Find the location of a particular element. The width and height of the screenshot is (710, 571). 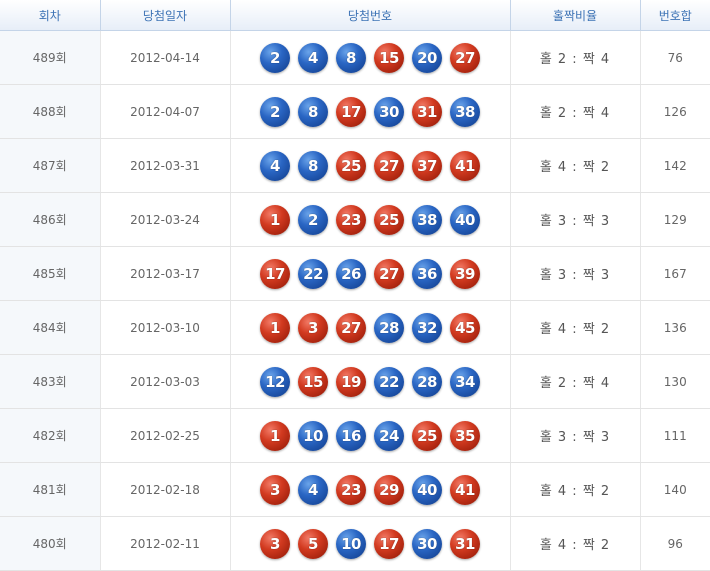

ball-group: 2 4 8 15 20 27 is located at coordinates (370, 57).